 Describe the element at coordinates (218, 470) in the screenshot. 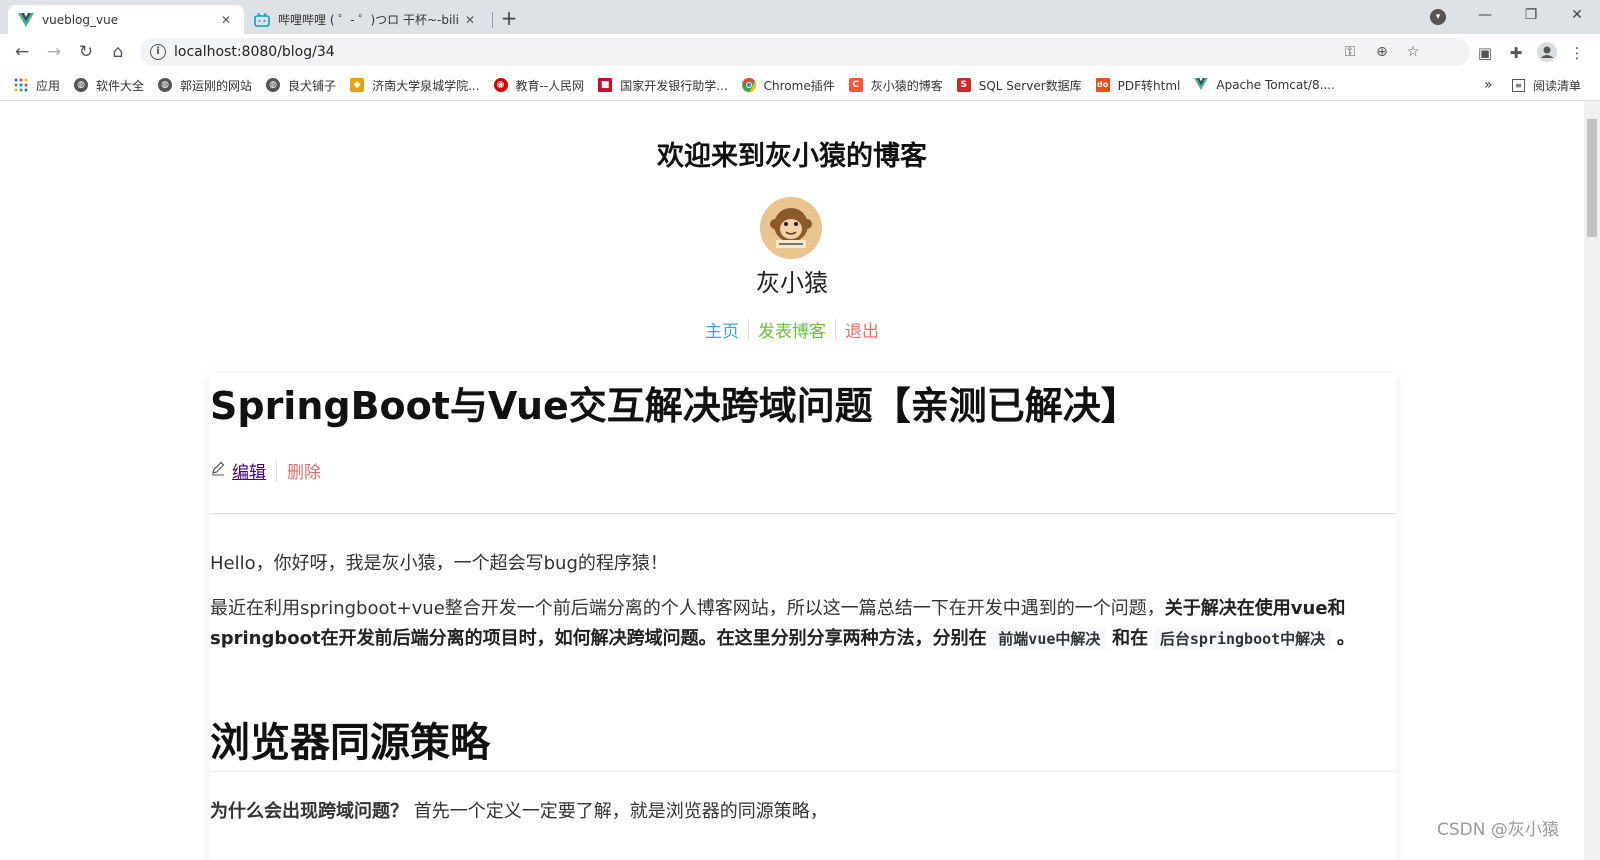

I see `edit-pencil-icon` at that location.